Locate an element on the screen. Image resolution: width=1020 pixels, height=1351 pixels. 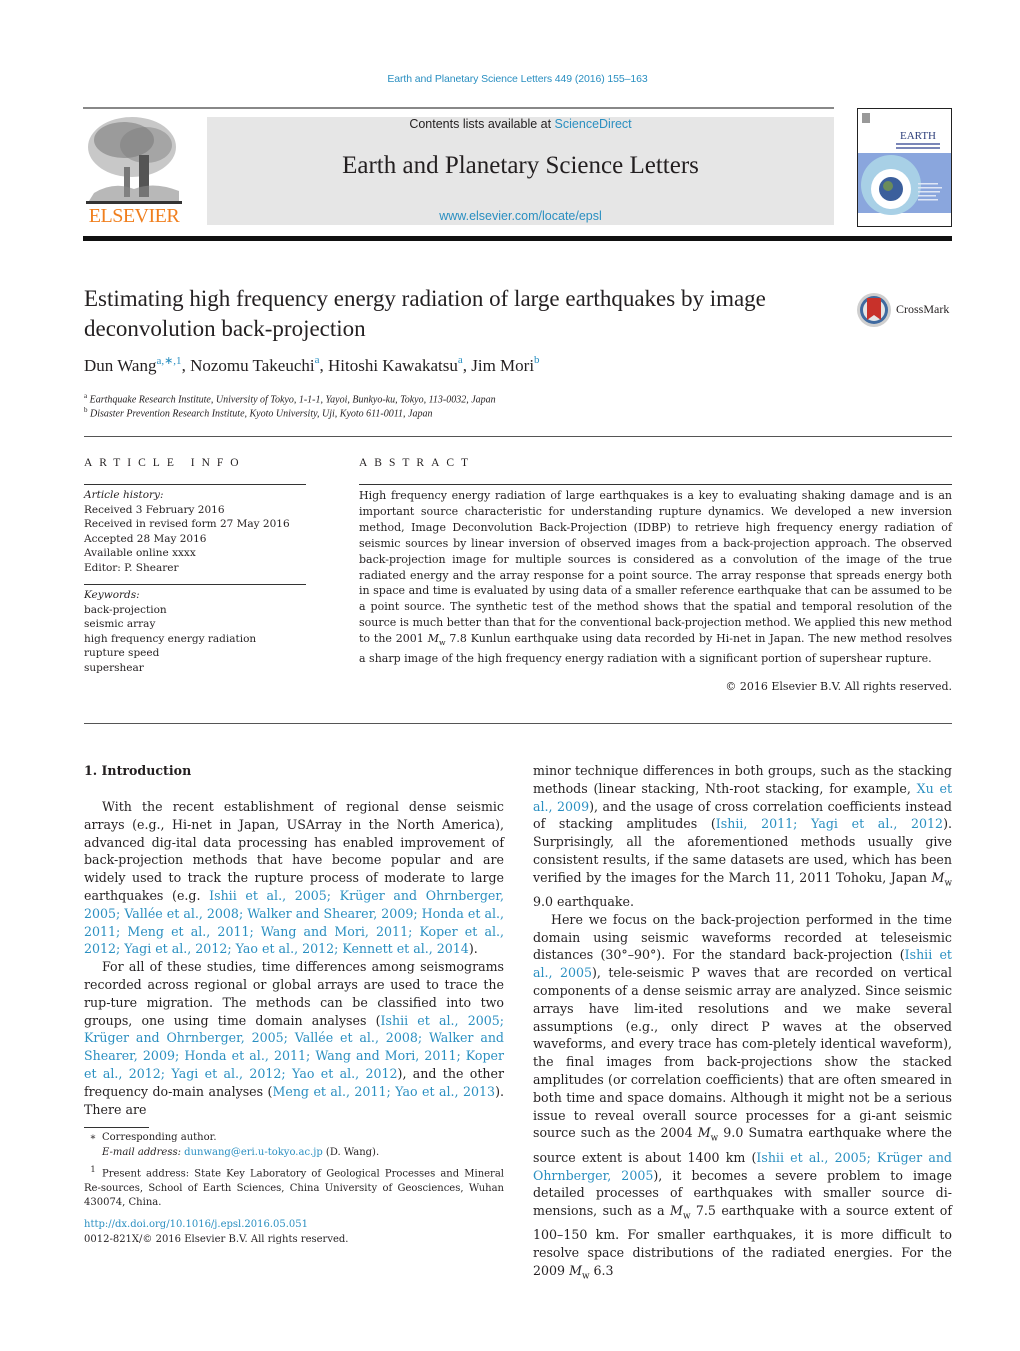
author-marks: b is located at coordinates (537, 360).